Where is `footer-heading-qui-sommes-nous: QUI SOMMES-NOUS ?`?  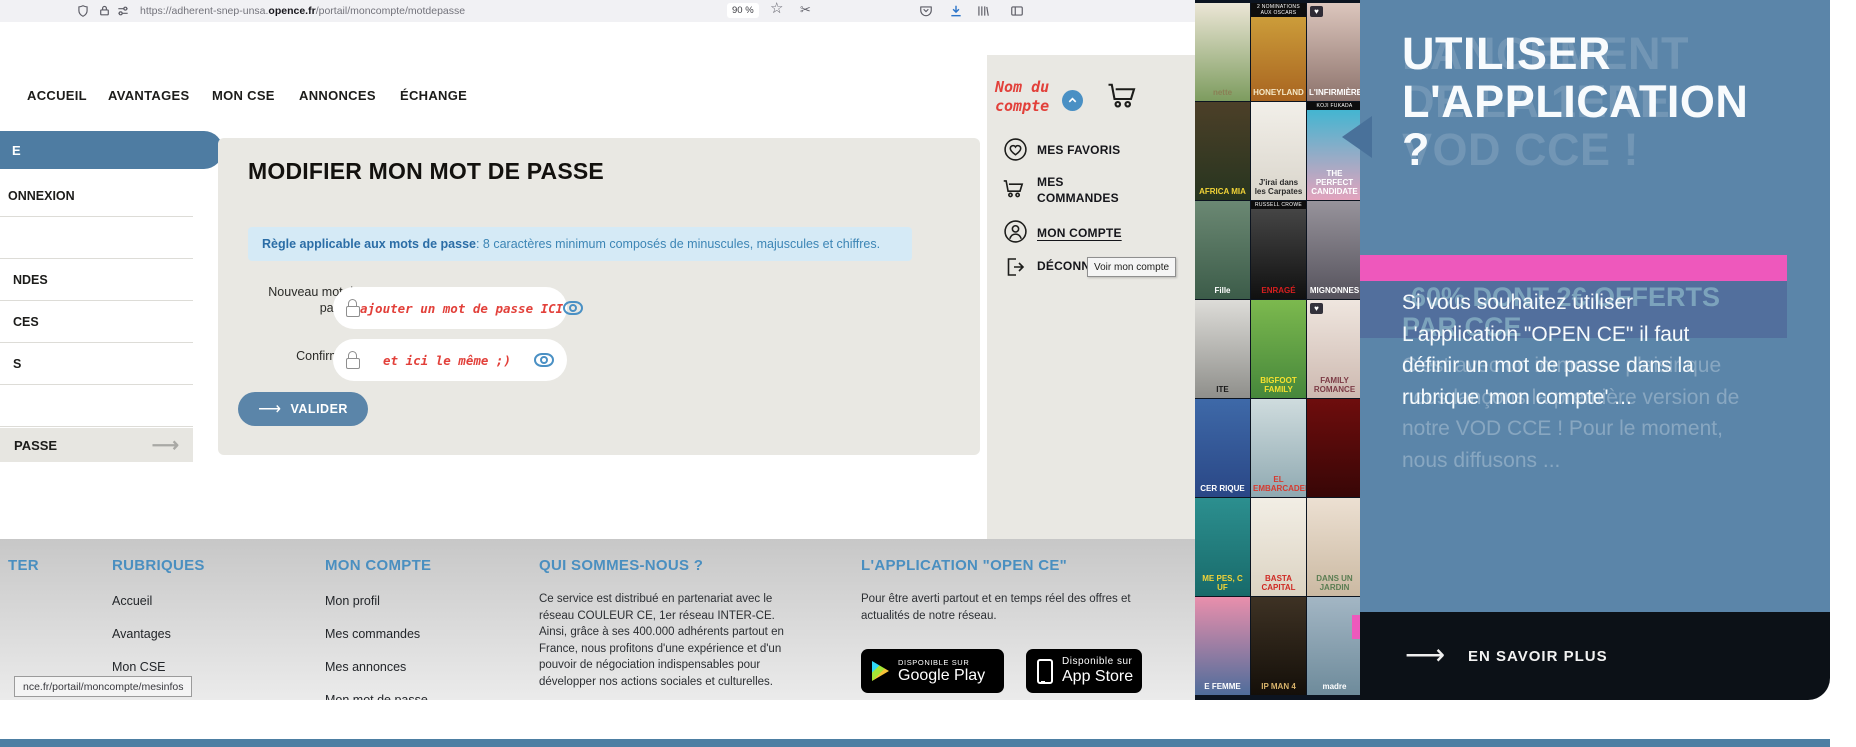 footer-heading-qui-sommes-nous: QUI SOMMES-NOUS ? is located at coordinates (621, 565).